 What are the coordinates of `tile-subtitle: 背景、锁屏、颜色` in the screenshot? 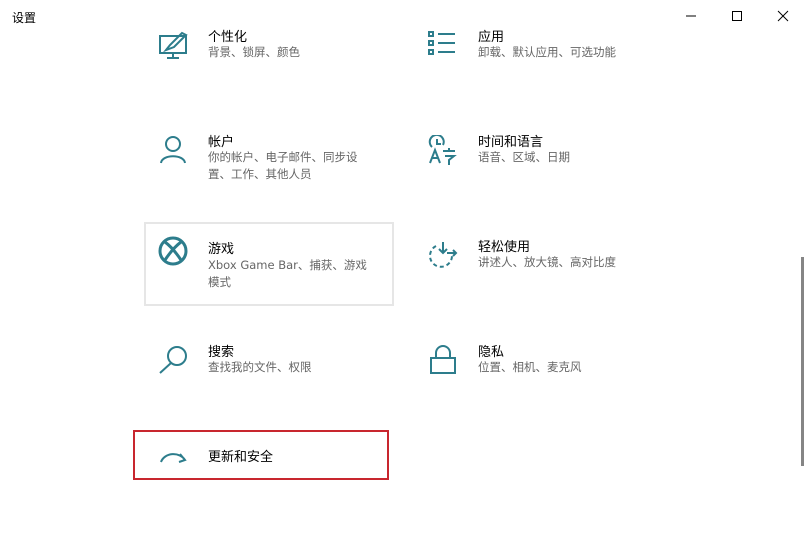 It's located at (254, 52).